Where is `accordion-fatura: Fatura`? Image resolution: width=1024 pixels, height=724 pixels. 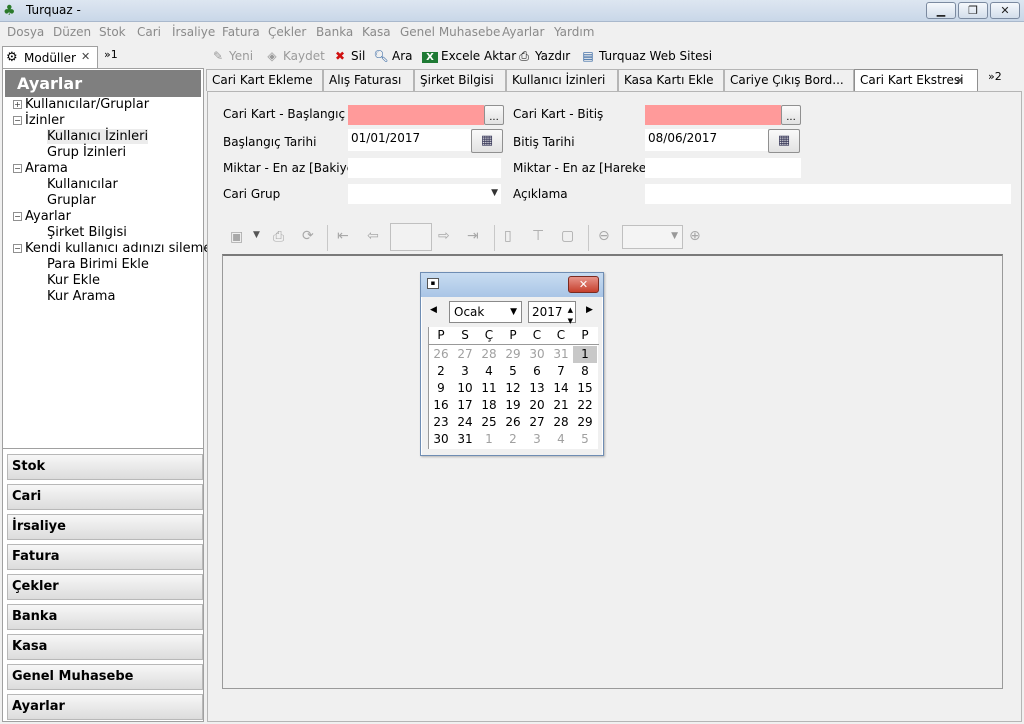 accordion-fatura: Fatura is located at coordinates (105, 557).